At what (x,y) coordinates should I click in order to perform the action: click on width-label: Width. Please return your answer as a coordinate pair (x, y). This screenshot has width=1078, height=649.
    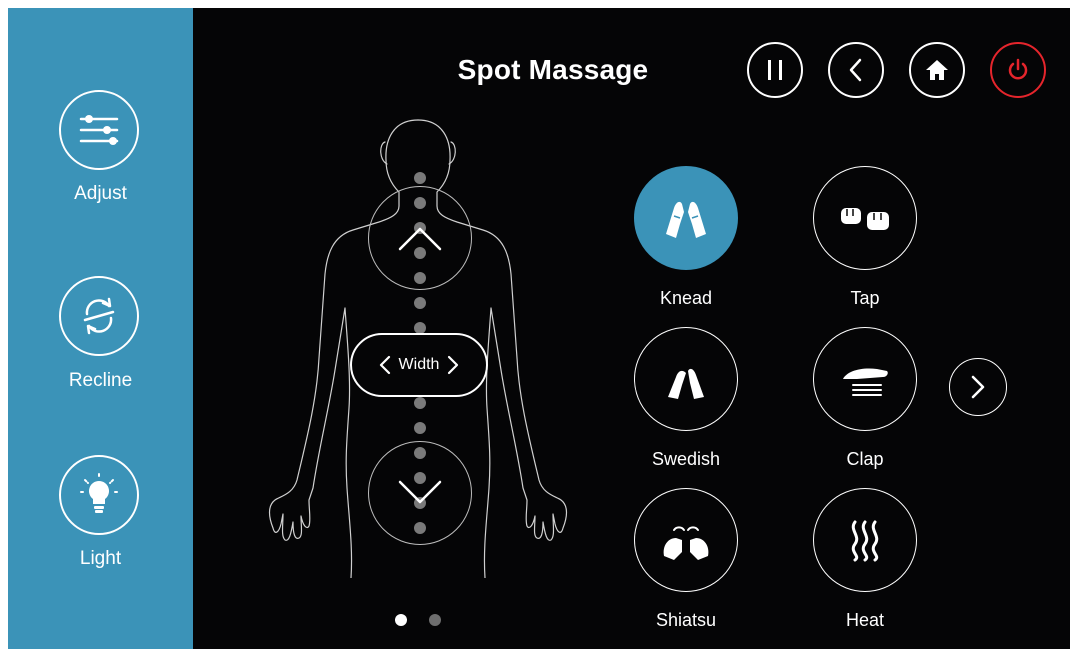
    Looking at the image, I should click on (419, 364).